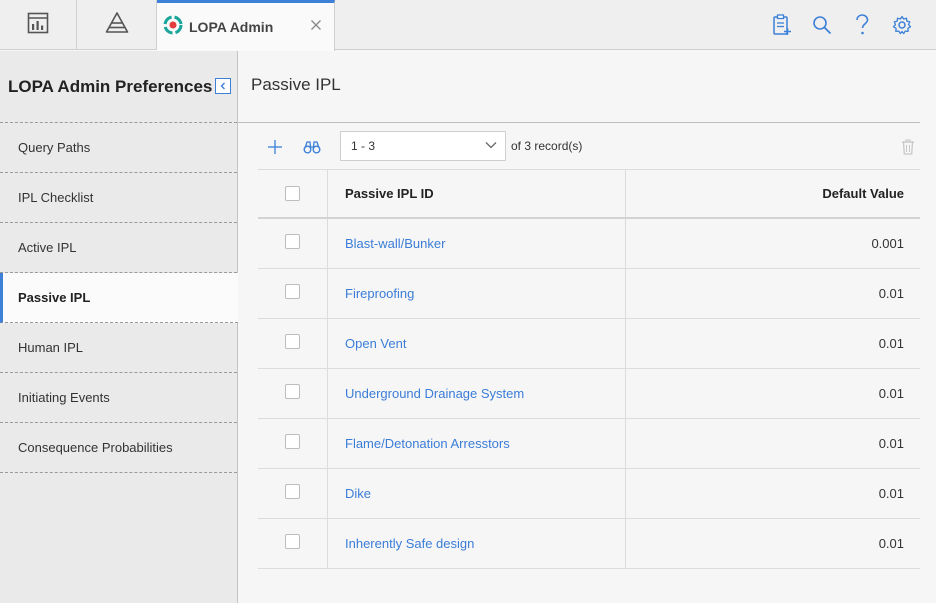  I want to click on table-row: Open Vent 0.01, so click(589, 344).